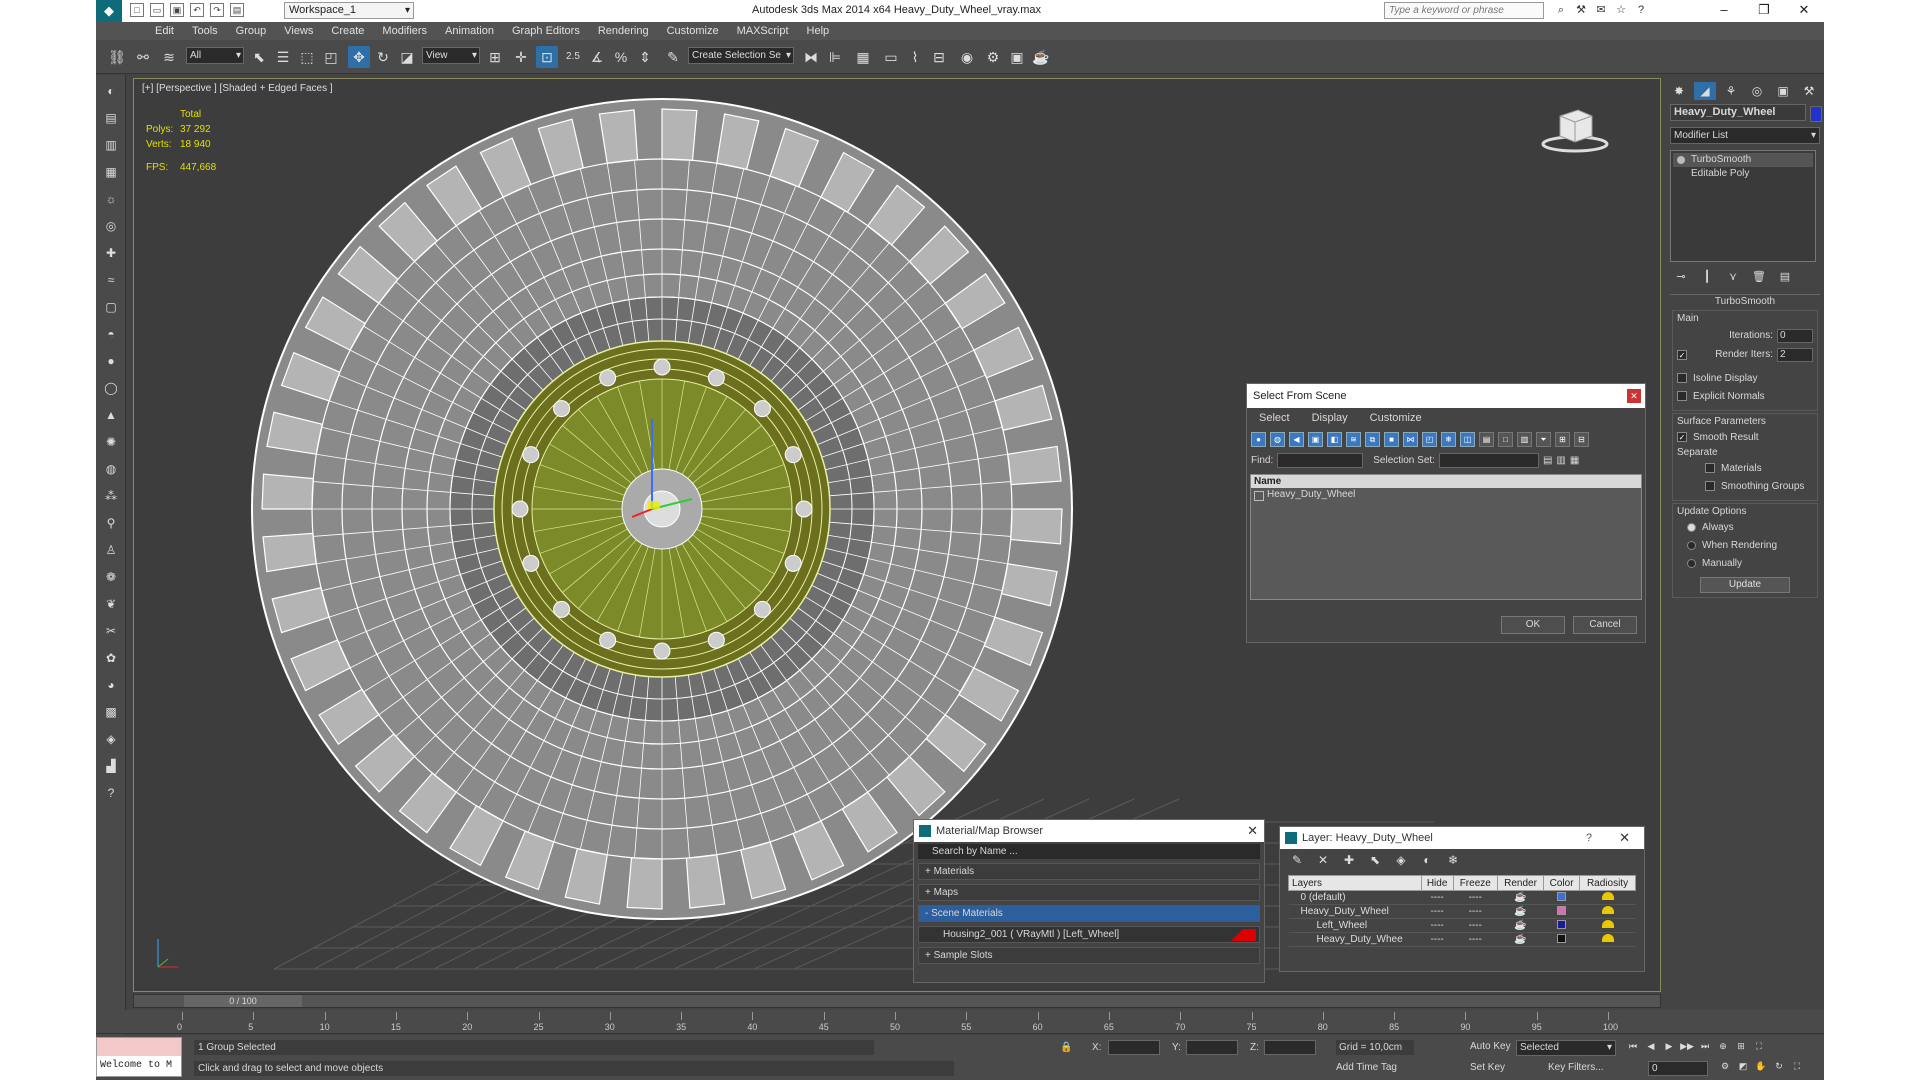 The height and width of the screenshot is (1080, 1920). I want to click on favorites-star-icon: ☆, so click(1621, 10).